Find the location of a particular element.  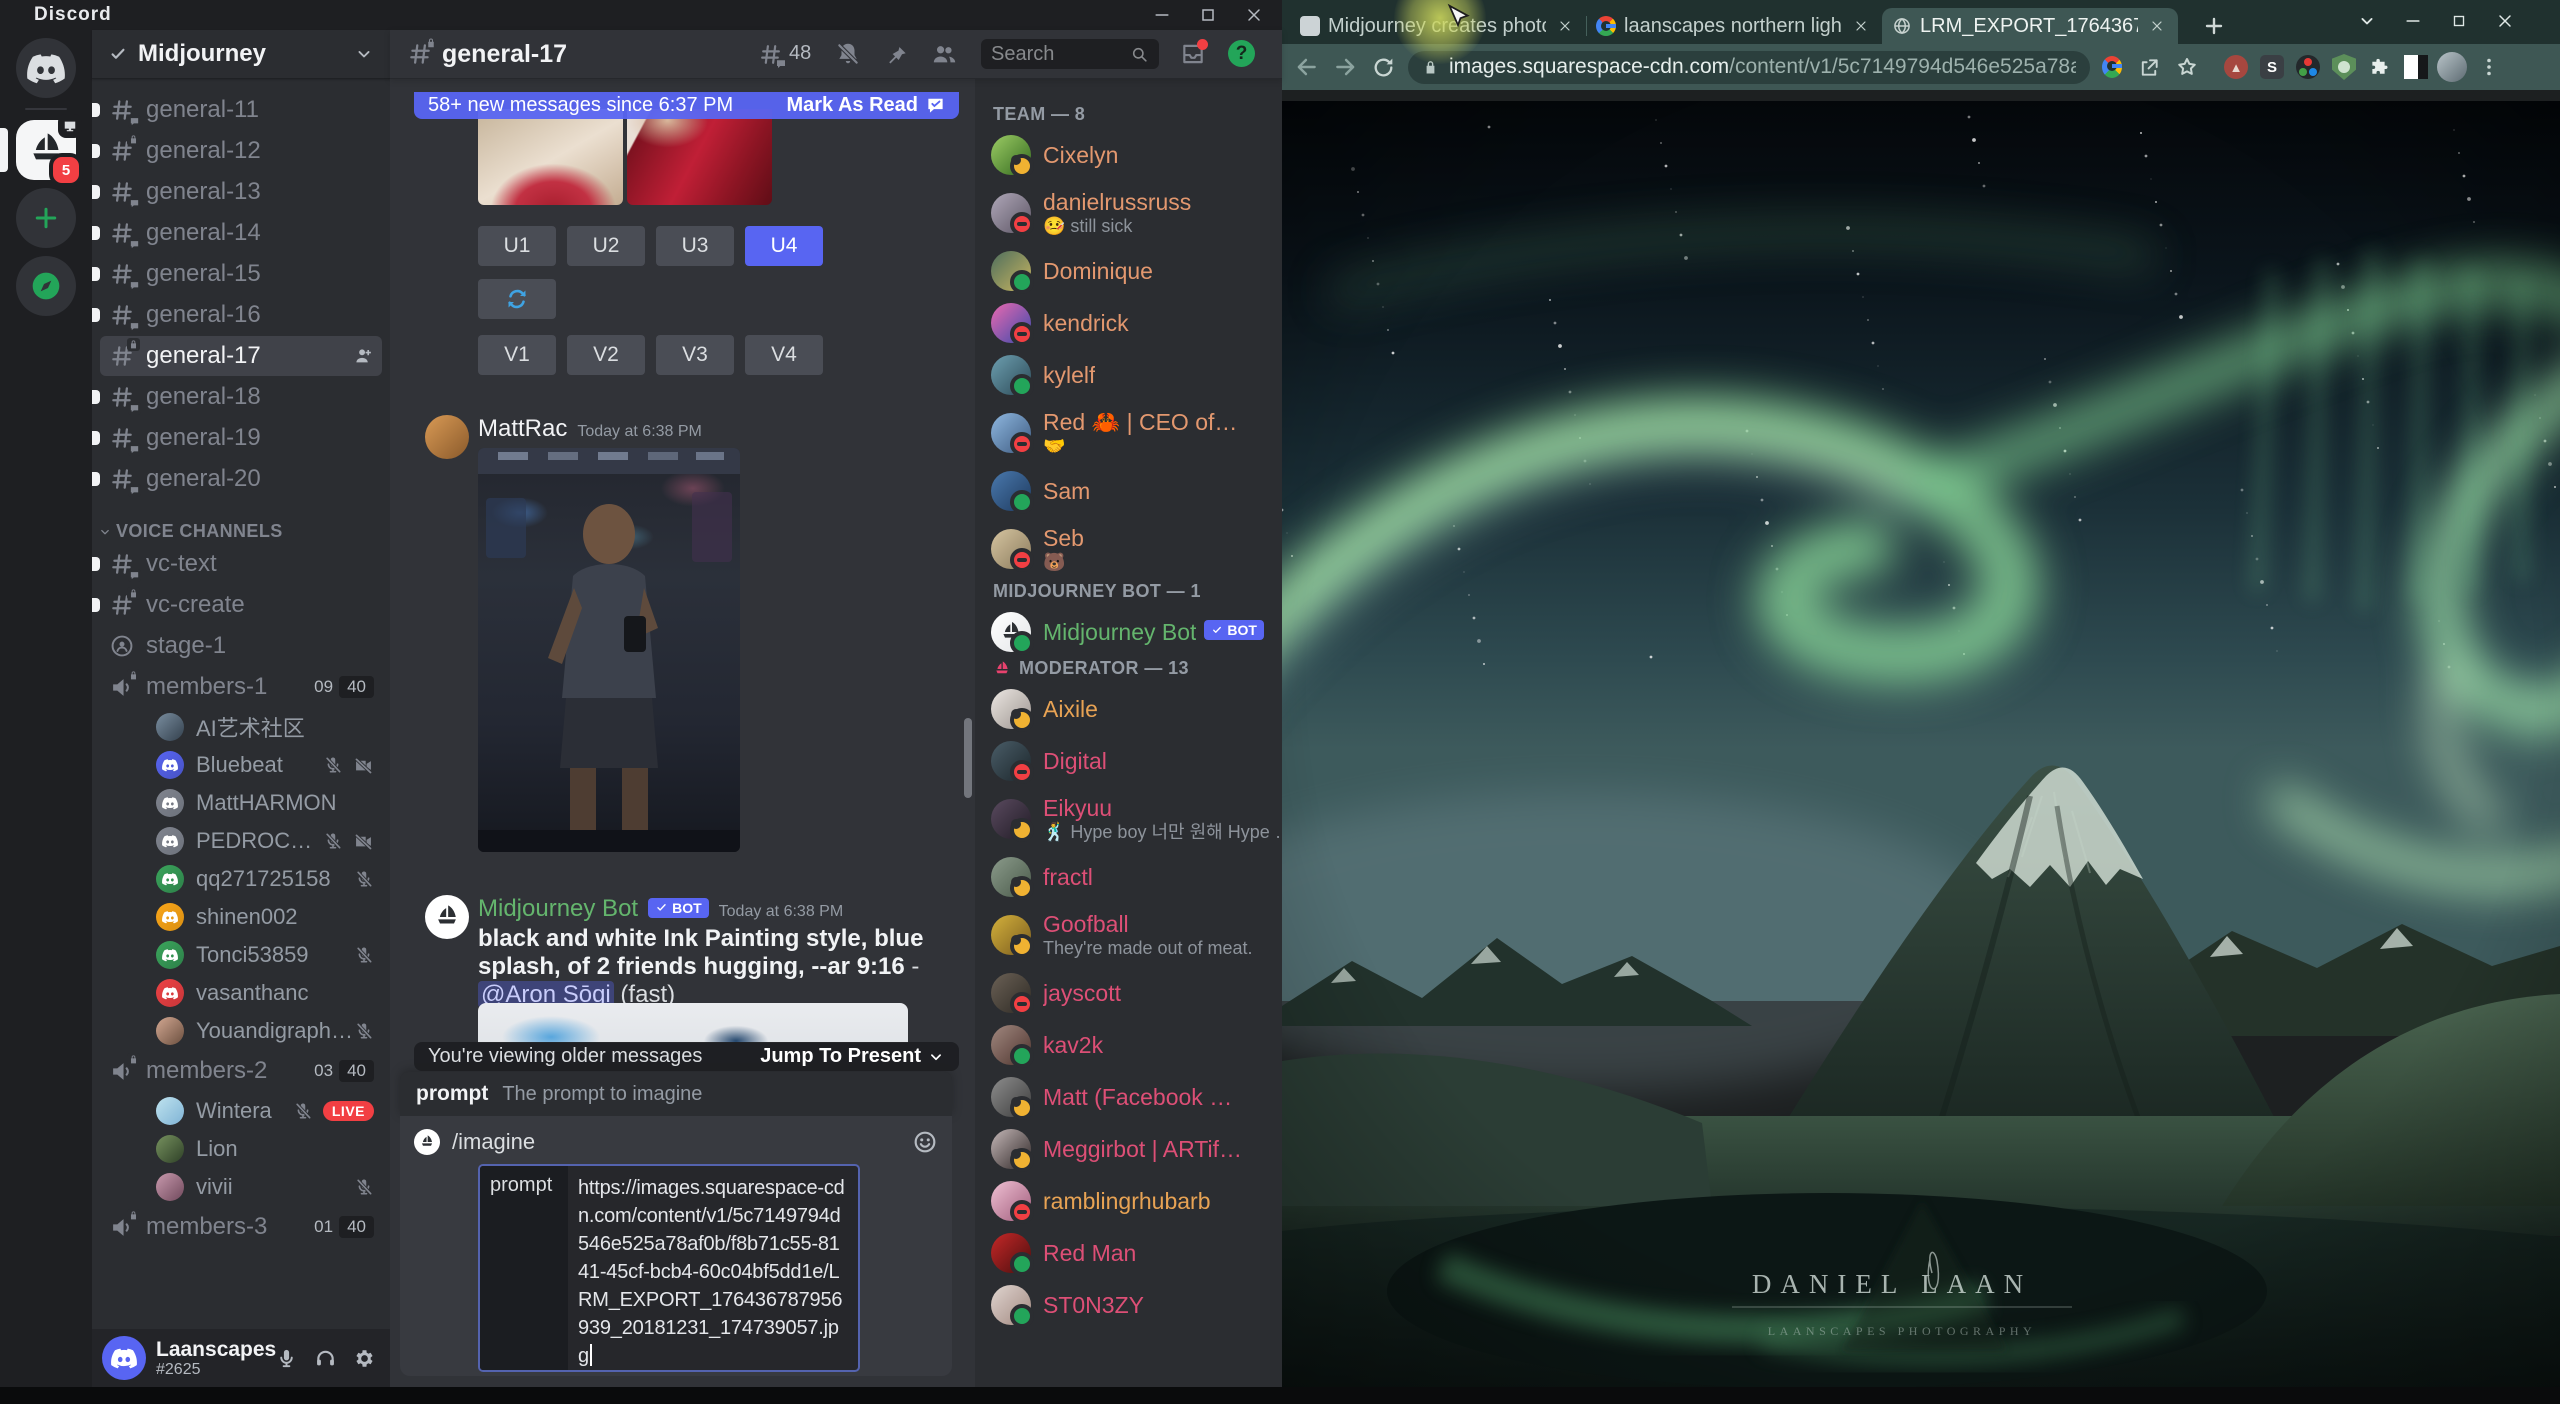

voice-user-item: qq271725158 LIVE is located at coordinates (265, 879).